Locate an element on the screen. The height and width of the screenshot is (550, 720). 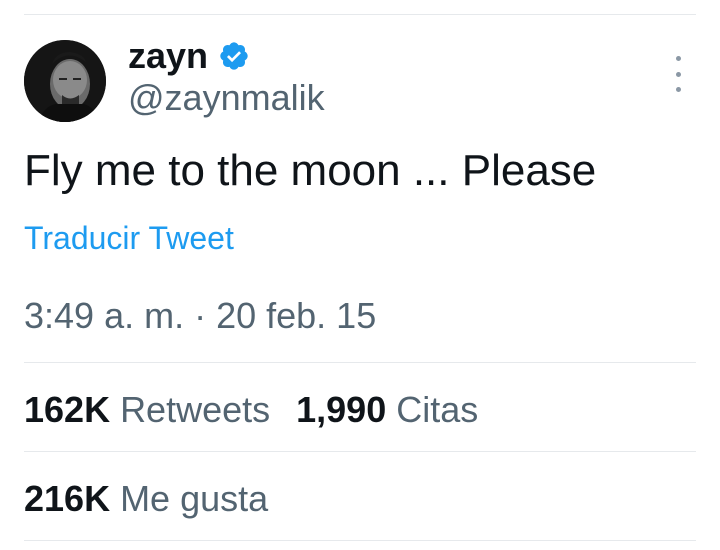
avatar-photo is located at coordinates (65, 81).